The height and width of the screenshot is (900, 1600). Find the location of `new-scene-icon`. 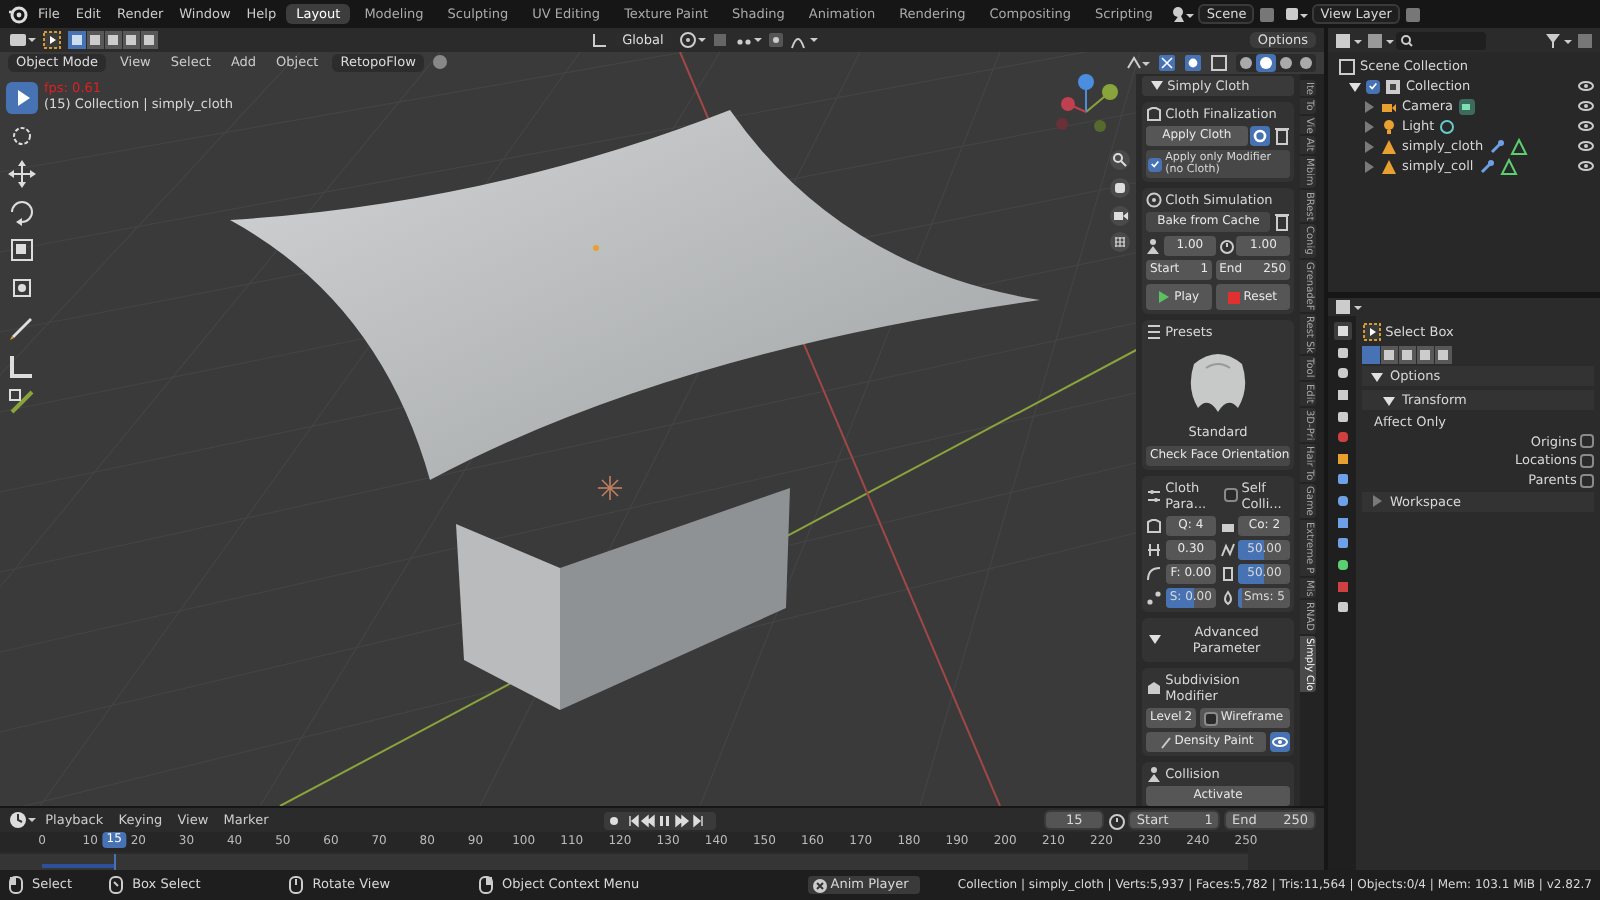

new-scene-icon is located at coordinates (1267, 14).